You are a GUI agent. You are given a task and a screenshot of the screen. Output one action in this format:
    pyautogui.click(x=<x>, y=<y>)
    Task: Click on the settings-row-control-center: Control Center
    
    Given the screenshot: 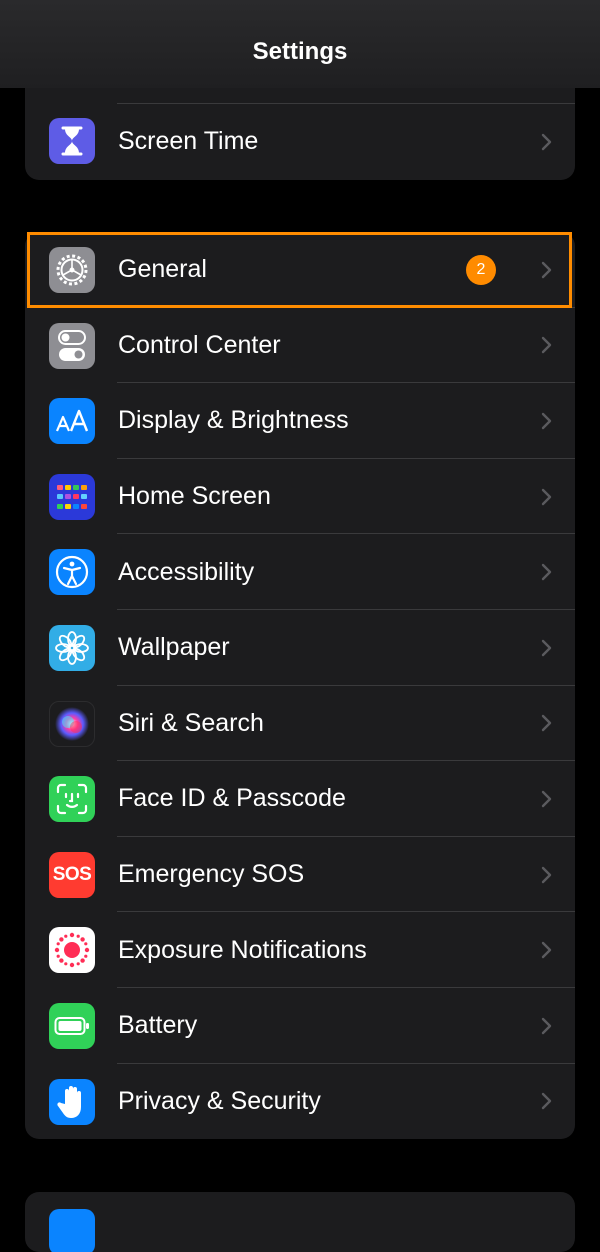 What is the action you would take?
    pyautogui.click(x=300, y=346)
    